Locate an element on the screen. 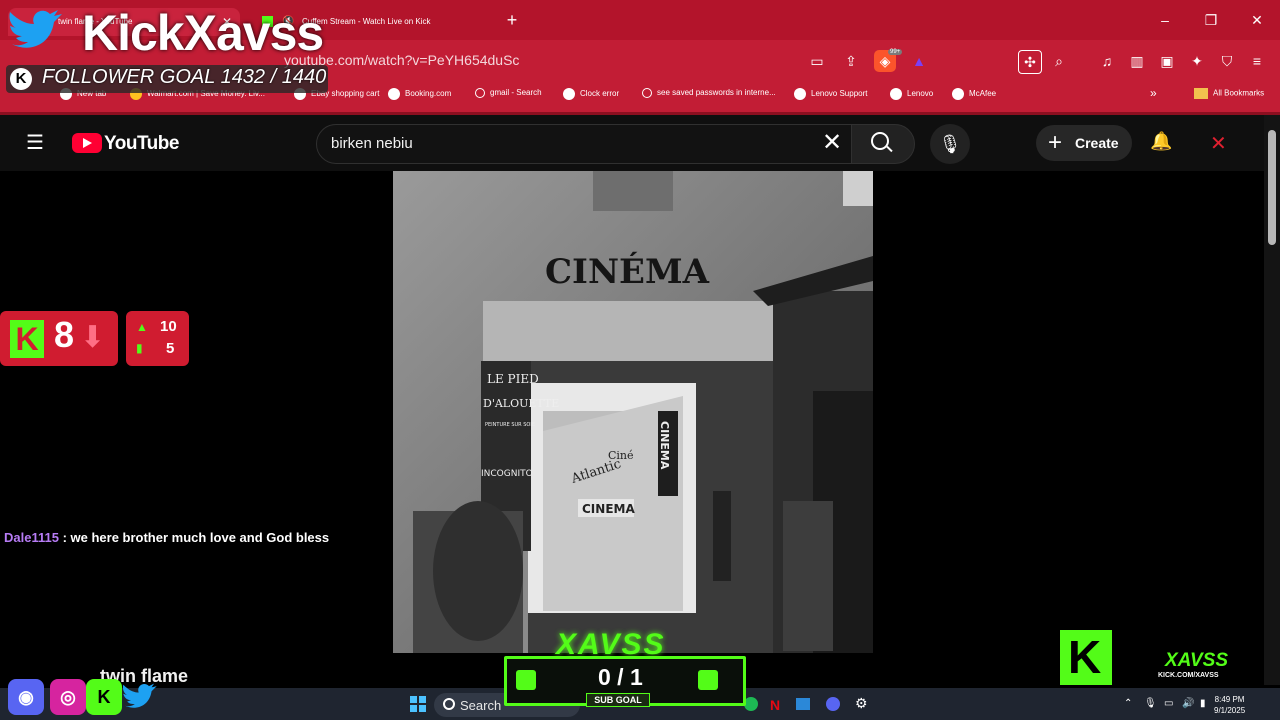 The image size is (1280, 720). twitter-bird-icon is located at coordinates (36, 33).